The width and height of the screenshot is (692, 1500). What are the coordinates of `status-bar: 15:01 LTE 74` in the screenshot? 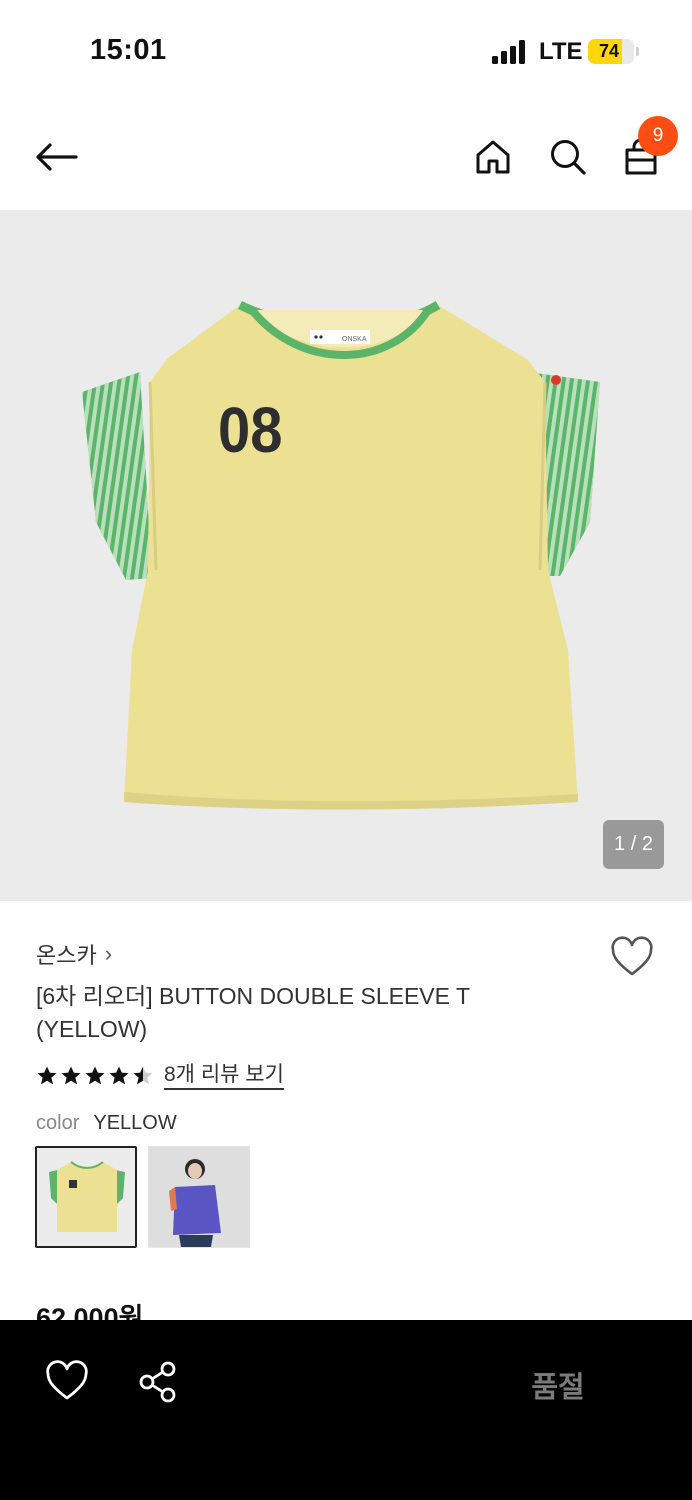 It's located at (346, 50).